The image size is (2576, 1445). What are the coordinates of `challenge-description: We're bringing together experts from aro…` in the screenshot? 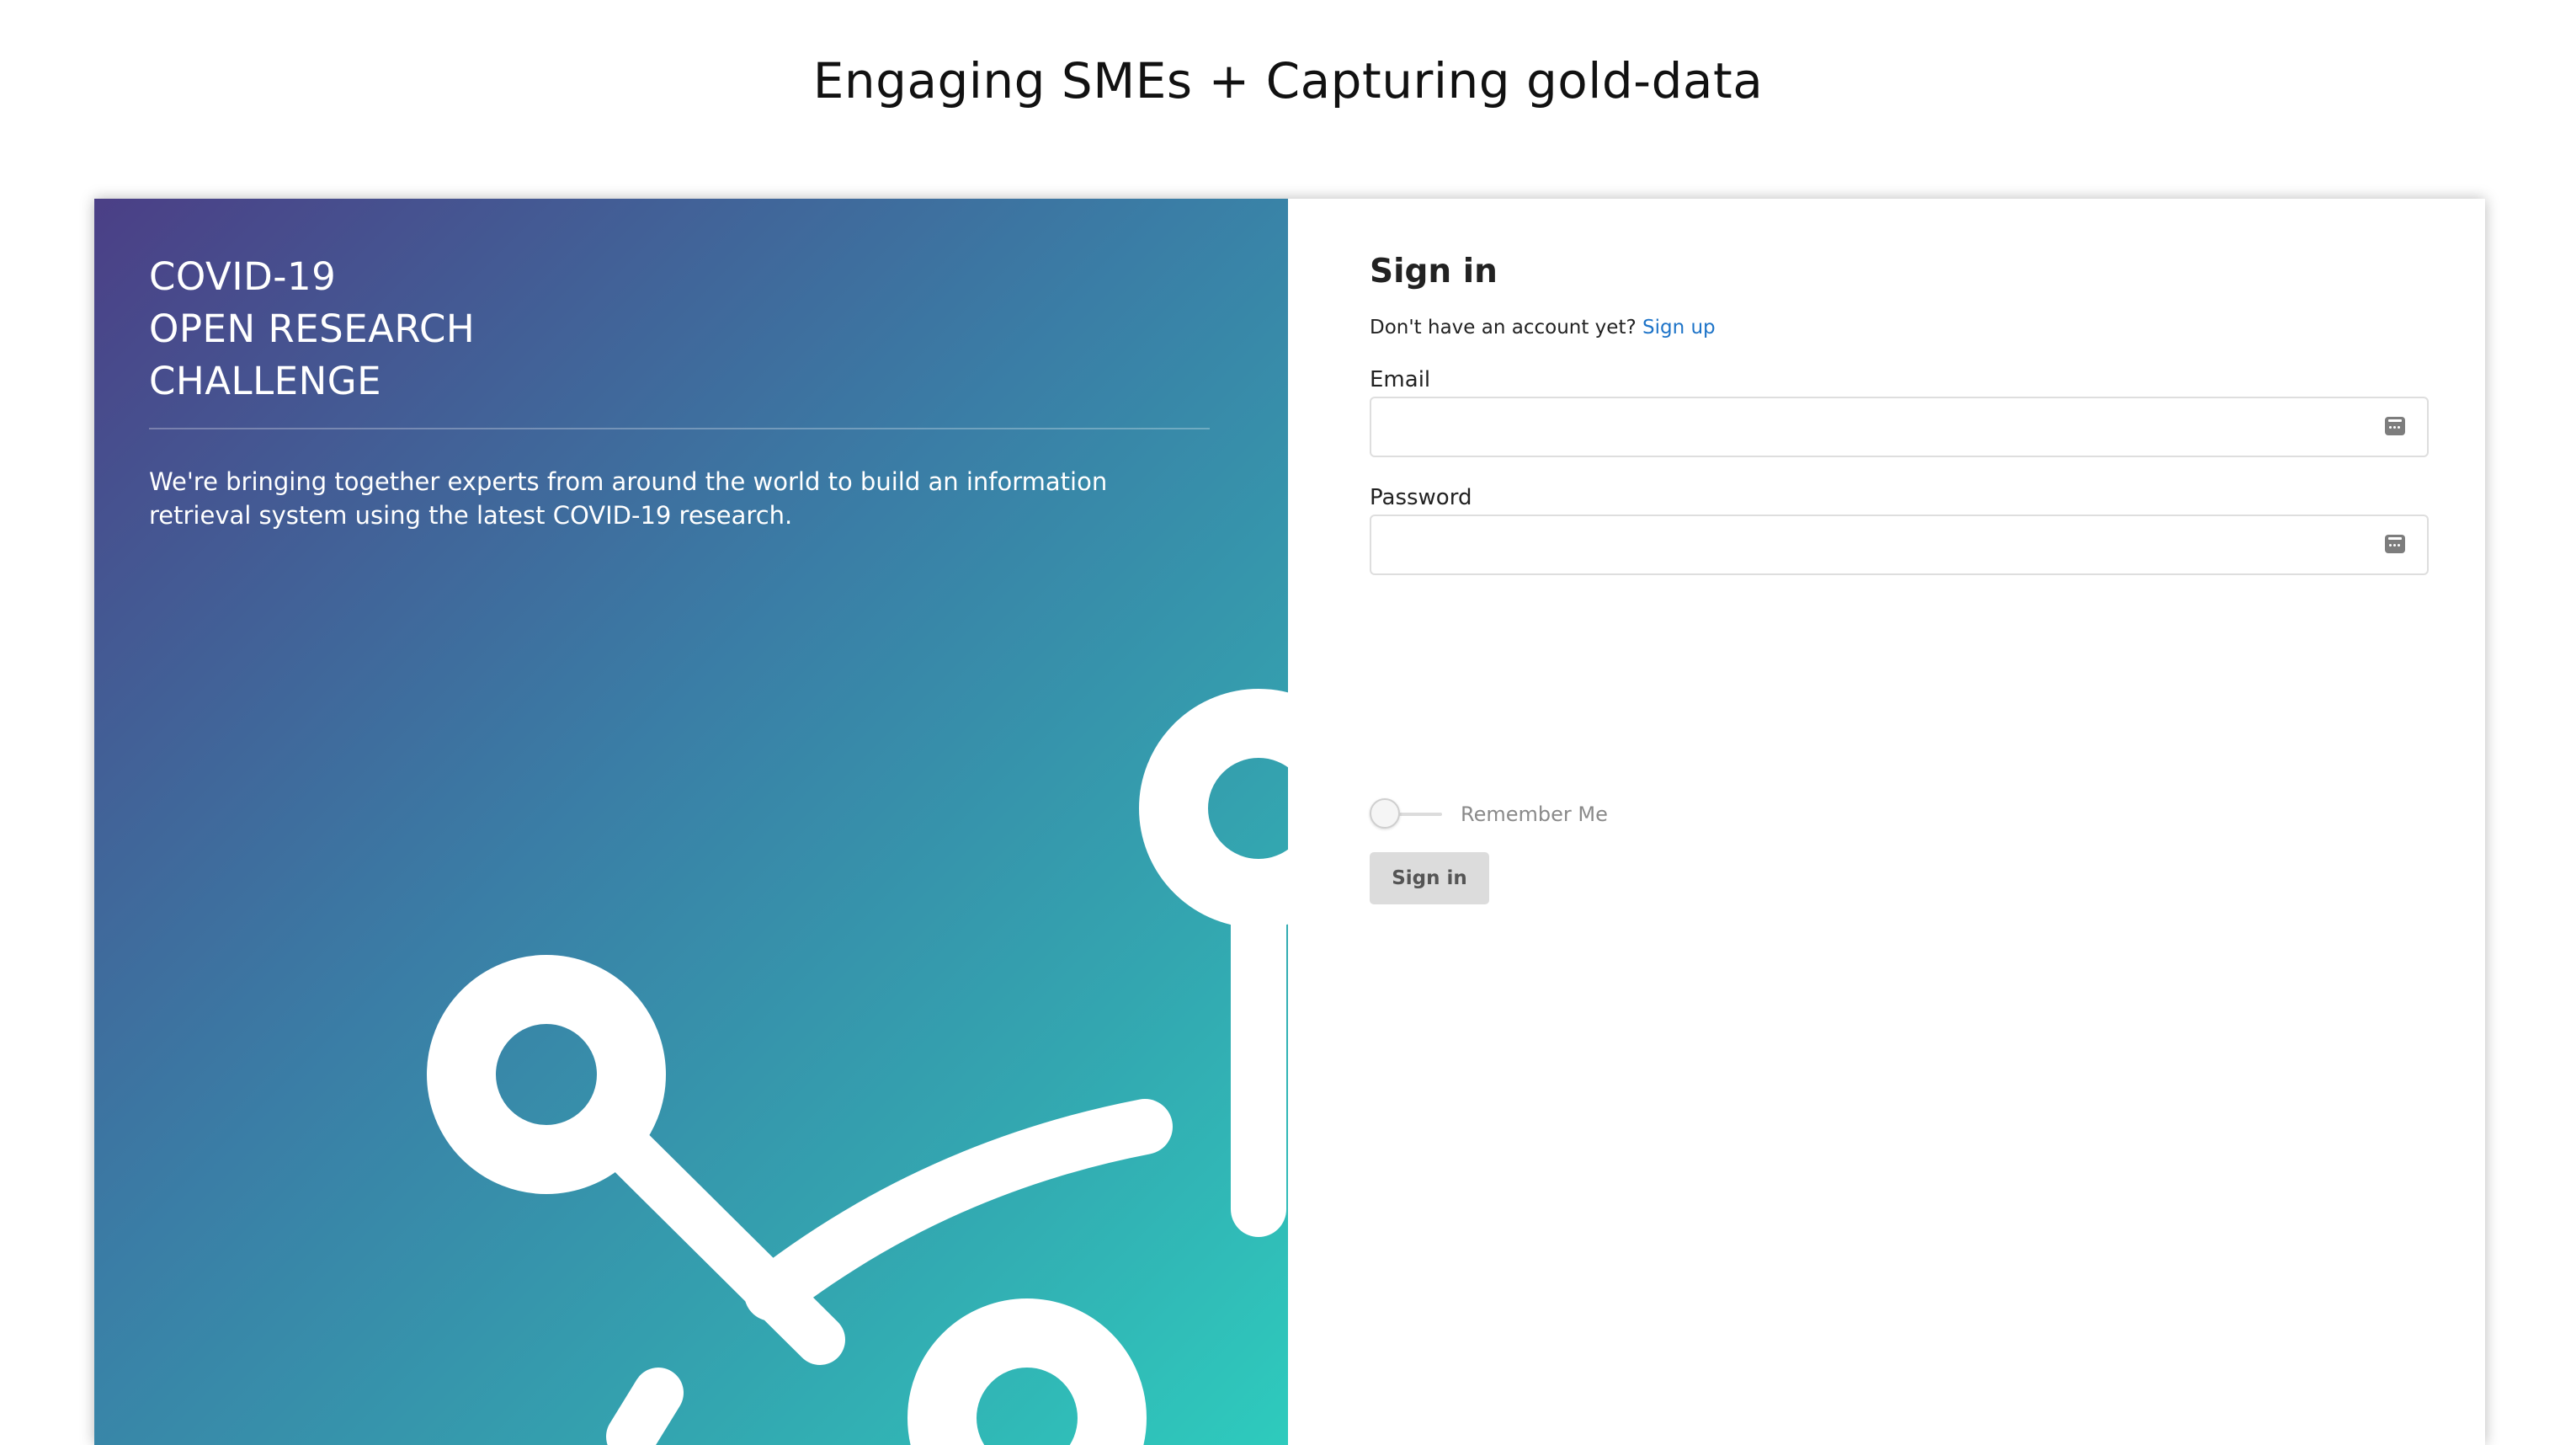 It's located at (628, 498).